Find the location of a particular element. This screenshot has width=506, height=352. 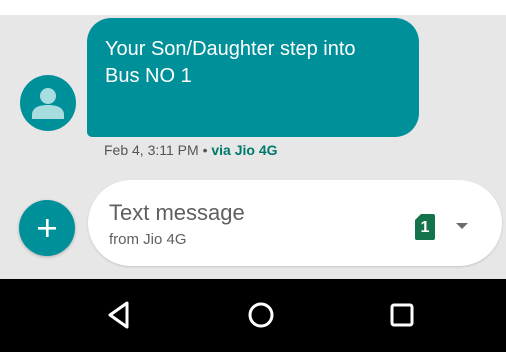

message-text-line1: Your Son/Daughter step into is located at coordinates (230, 49).